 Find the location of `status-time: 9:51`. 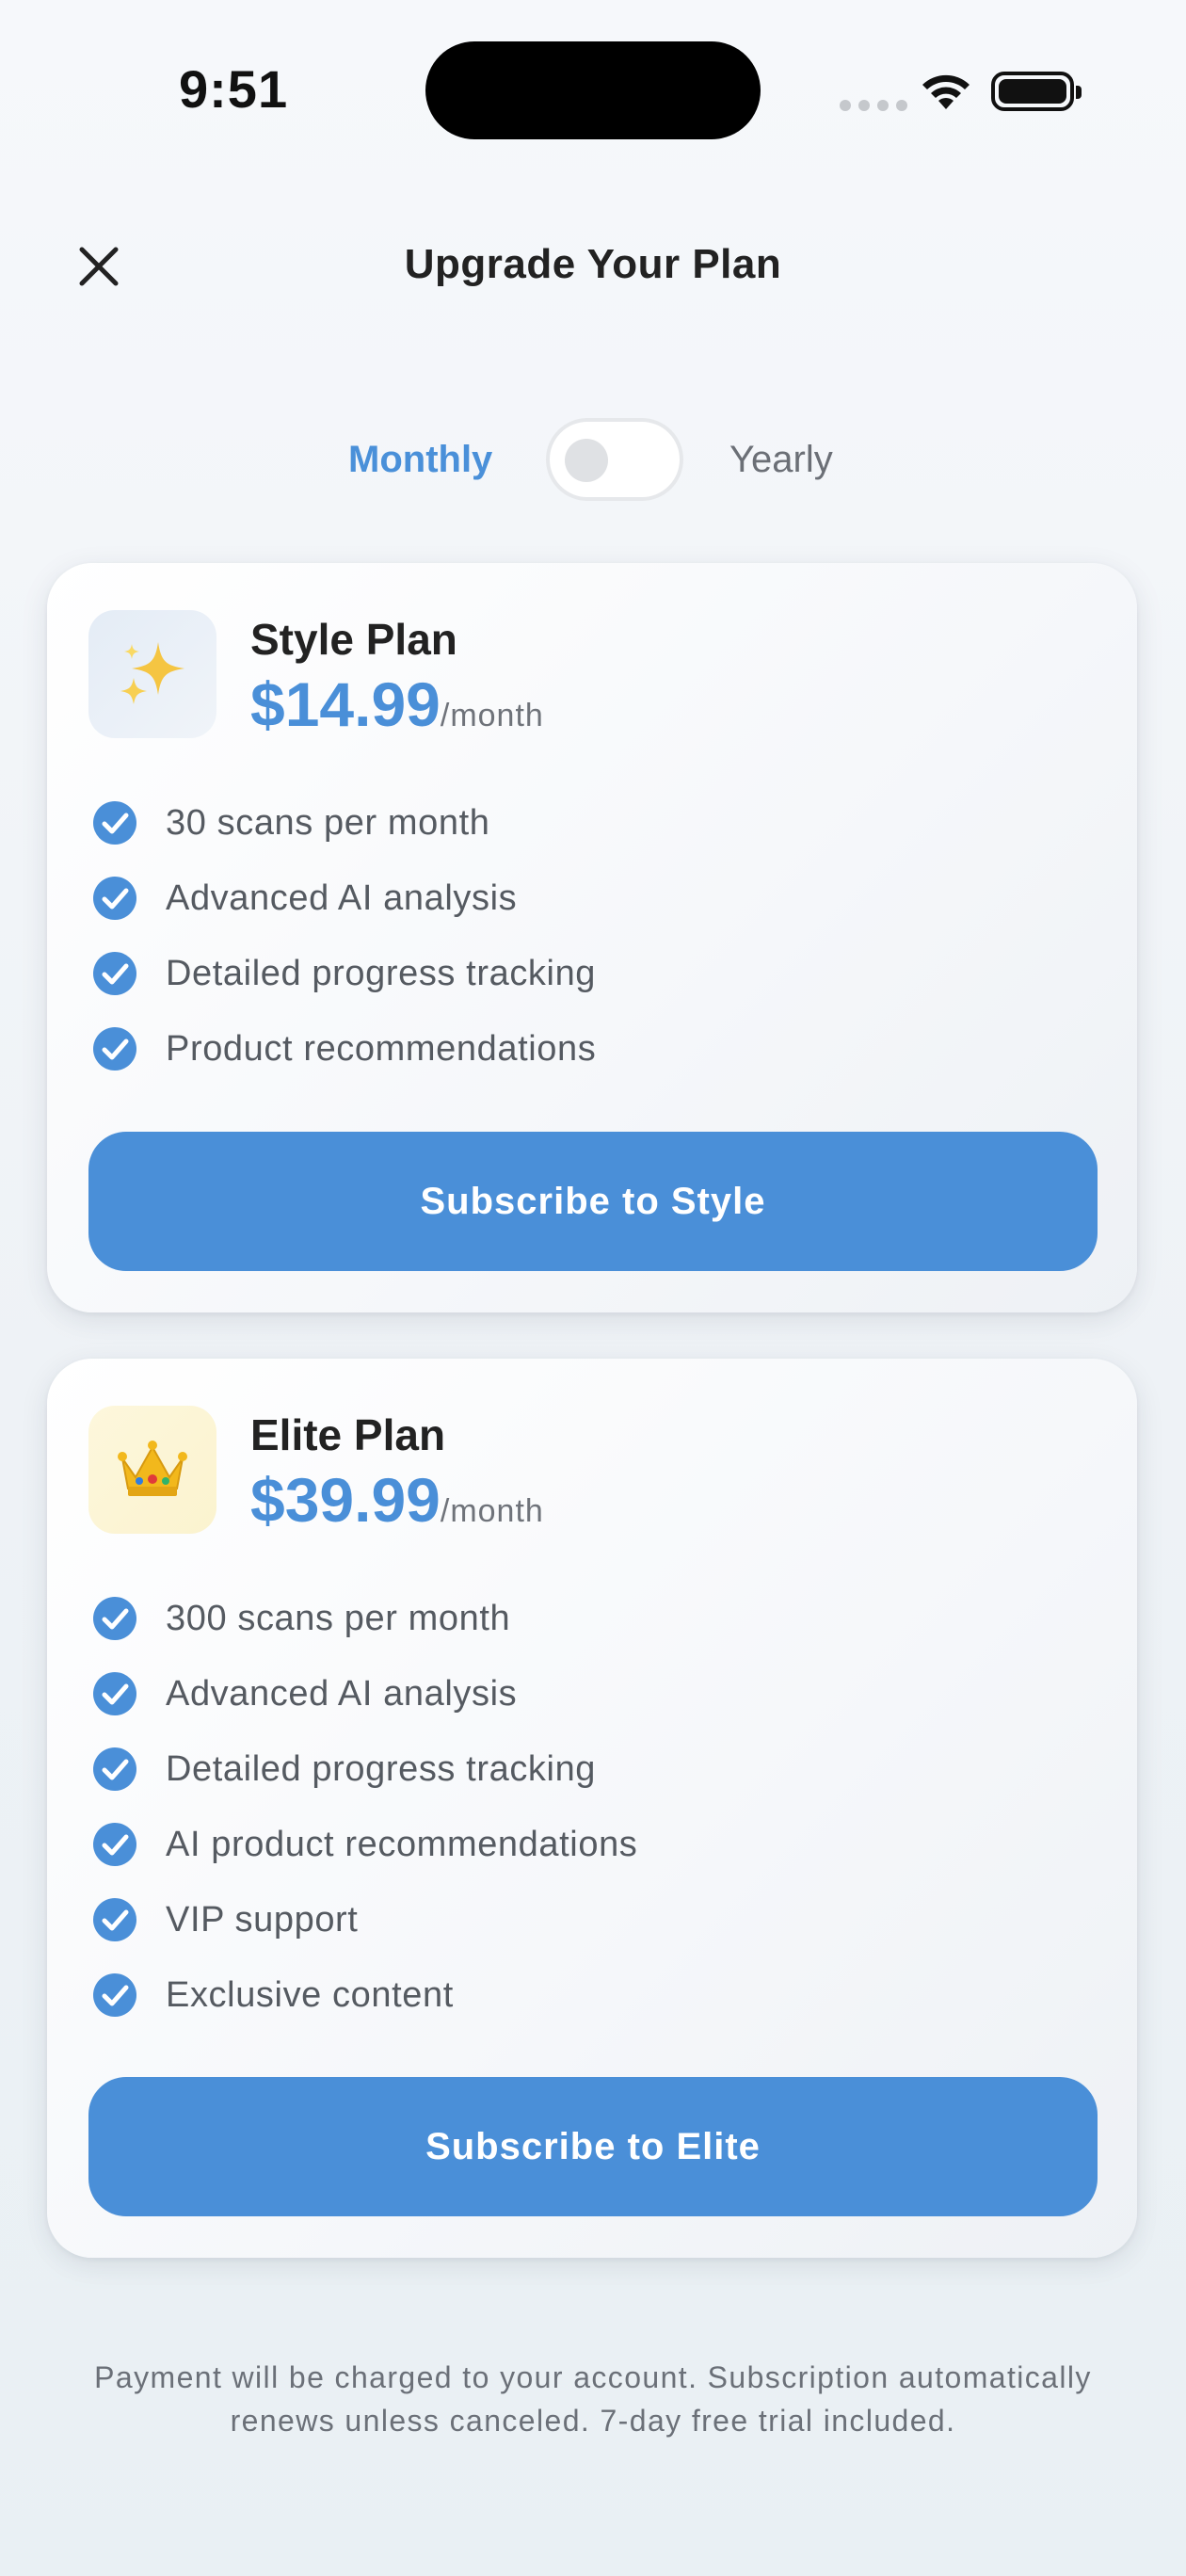

status-time: 9:51 is located at coordinates (234, 89).